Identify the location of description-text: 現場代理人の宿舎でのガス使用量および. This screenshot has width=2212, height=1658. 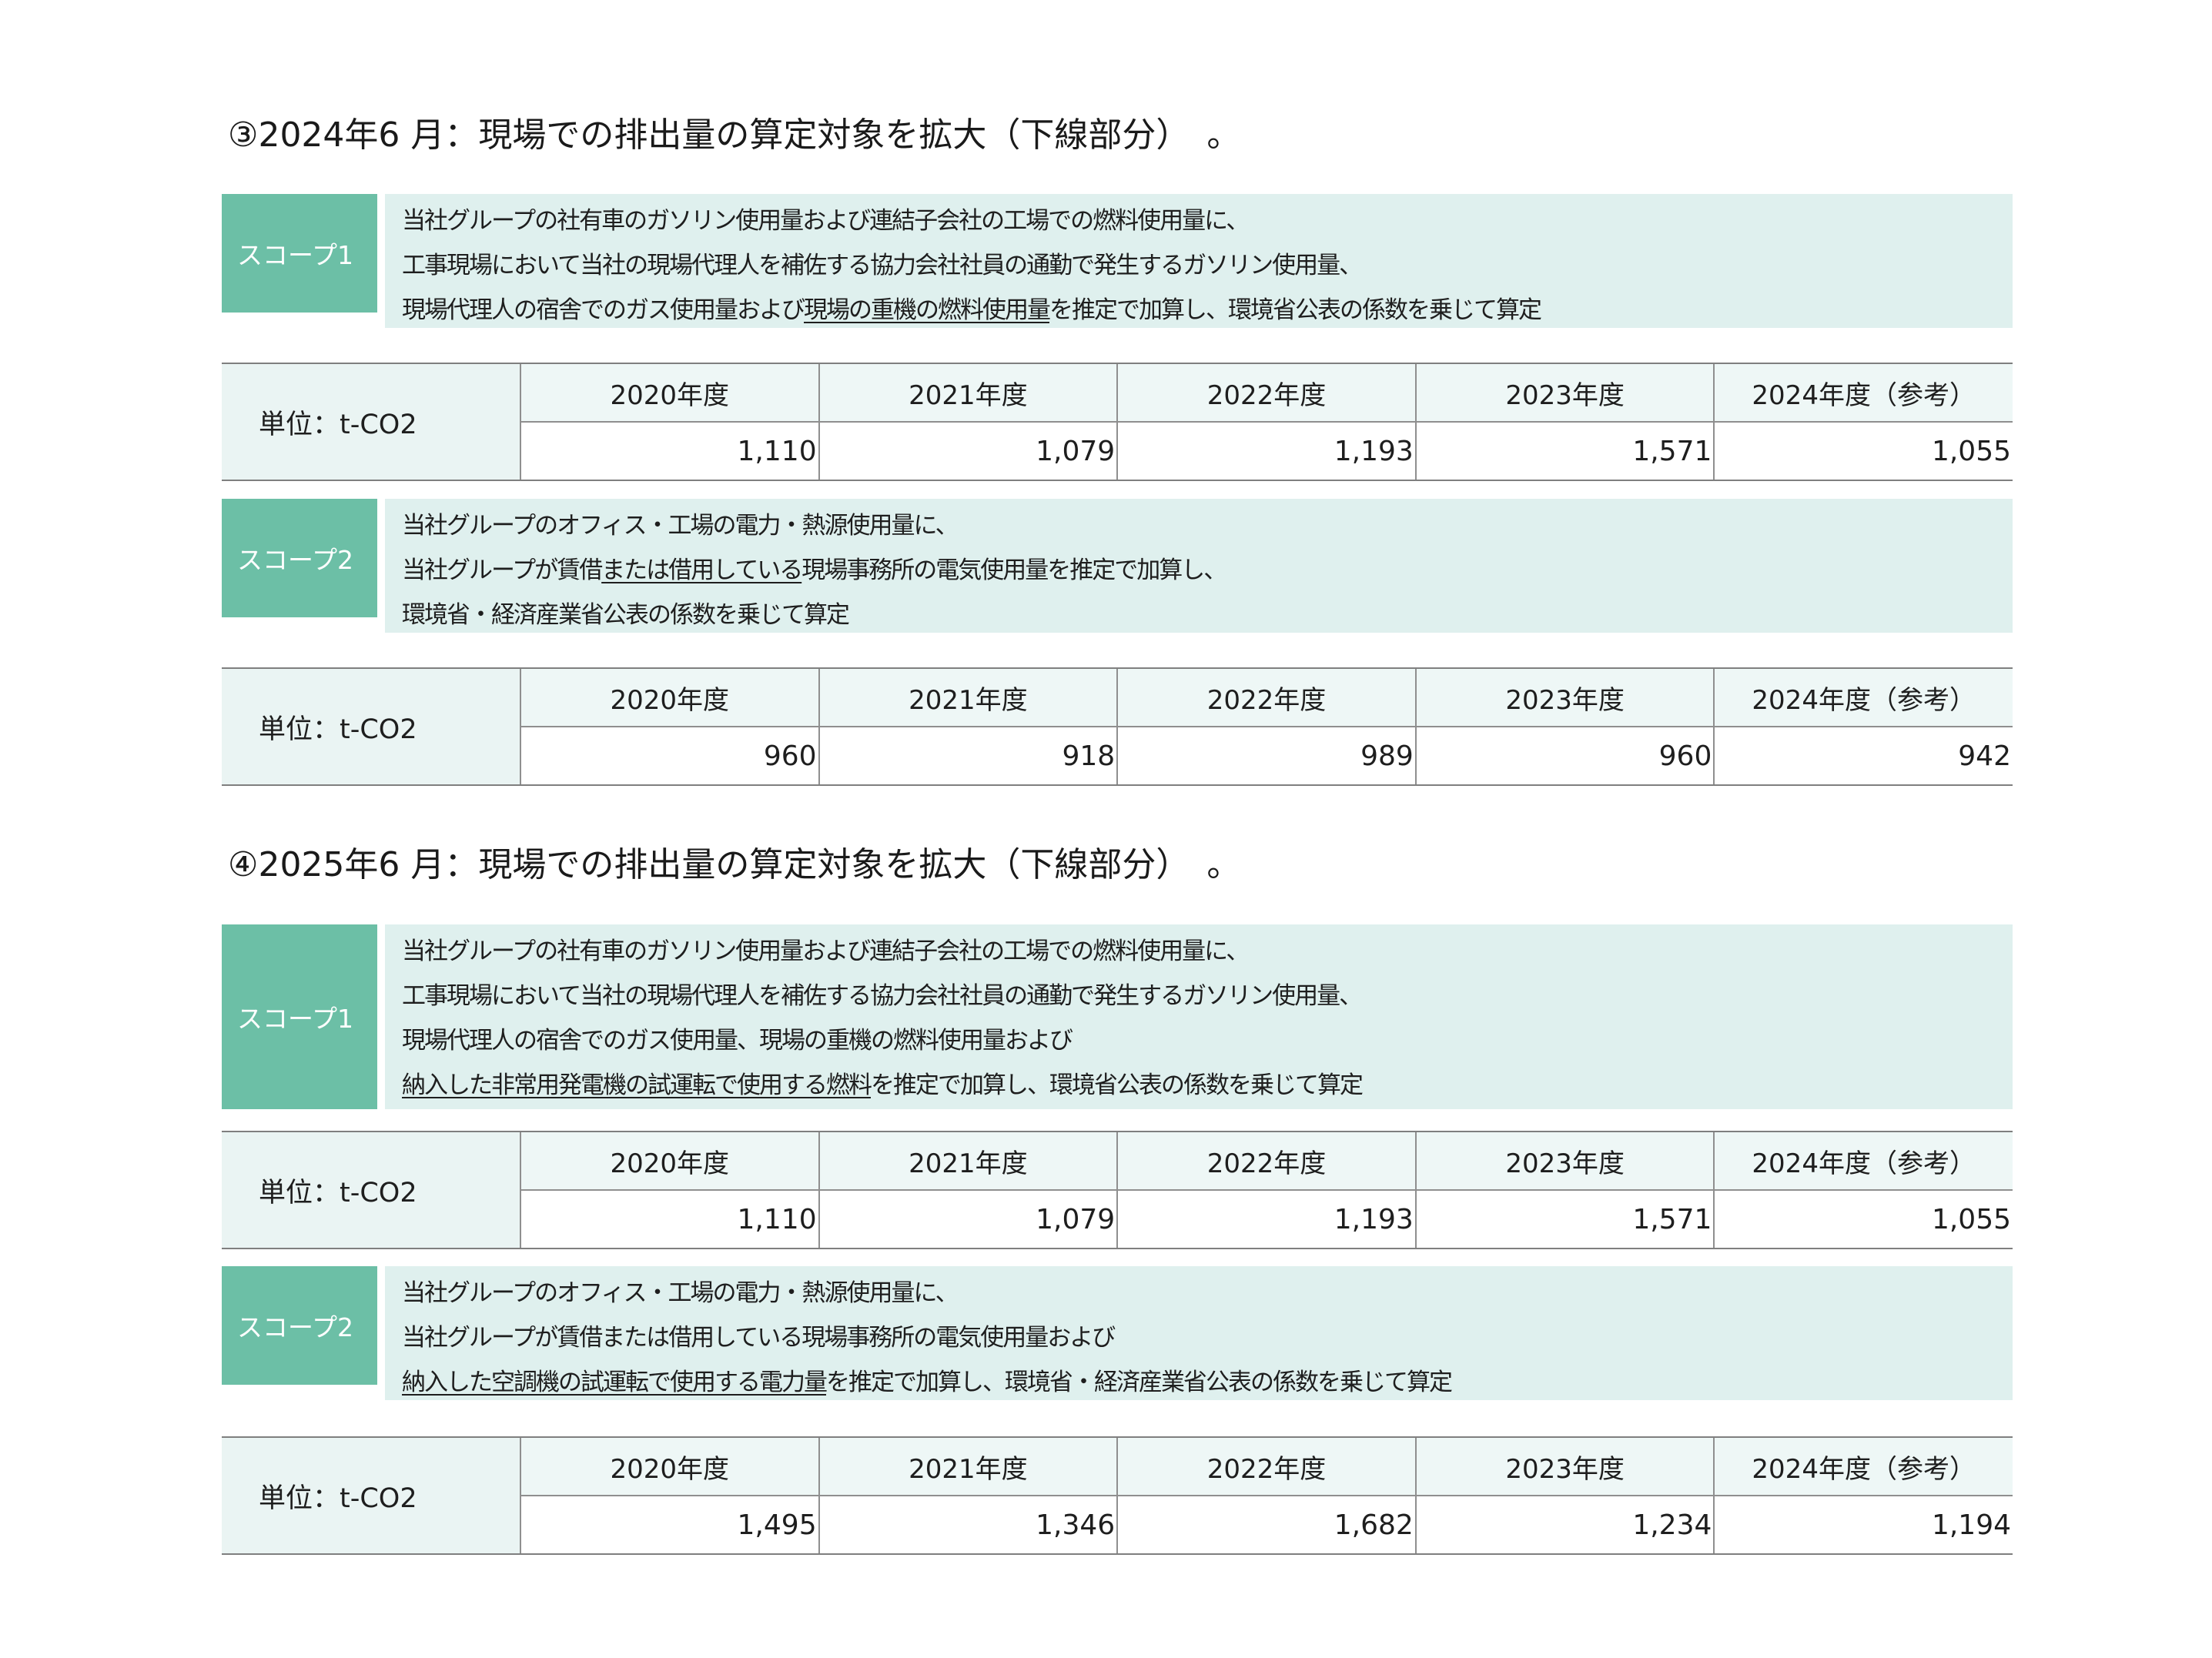
(603, 310).